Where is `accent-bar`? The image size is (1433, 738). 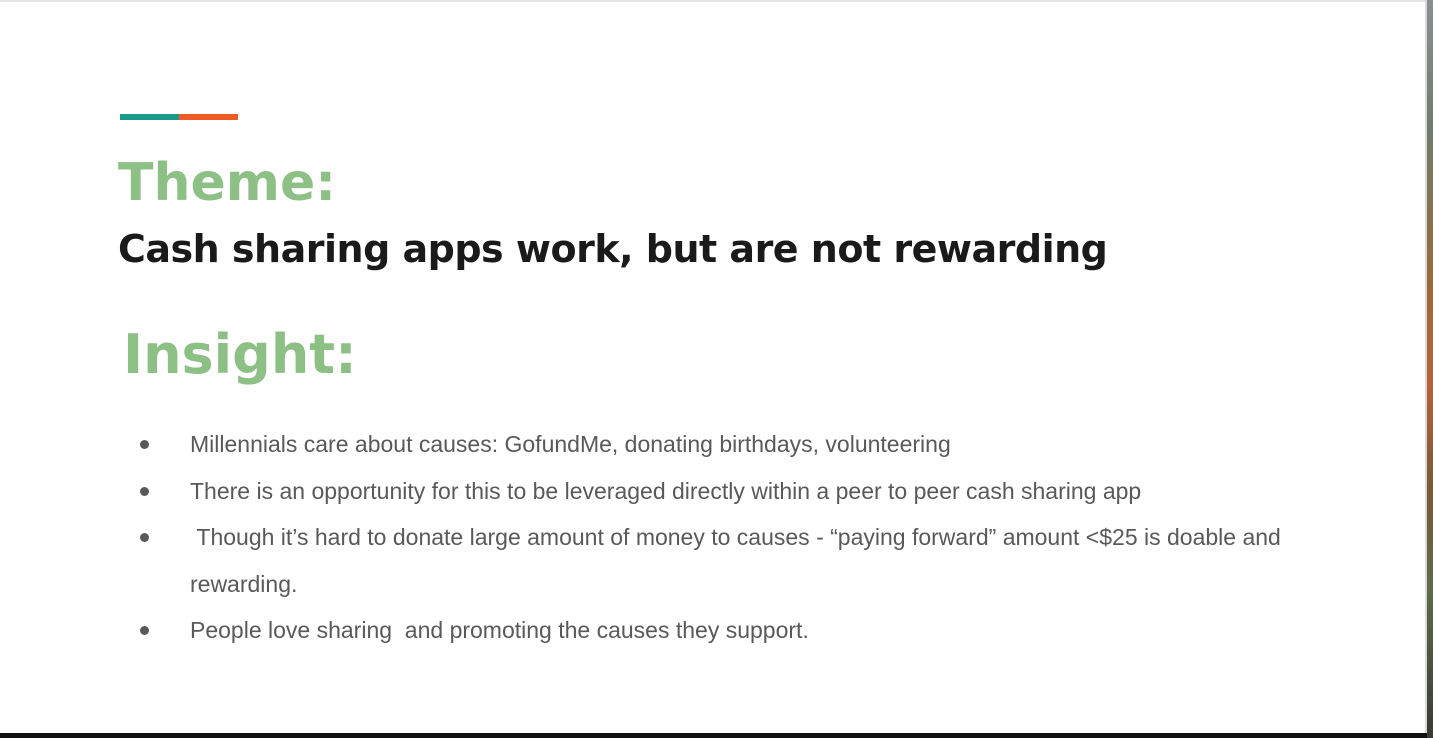 accent-bar is located at coordinates (179, 117).